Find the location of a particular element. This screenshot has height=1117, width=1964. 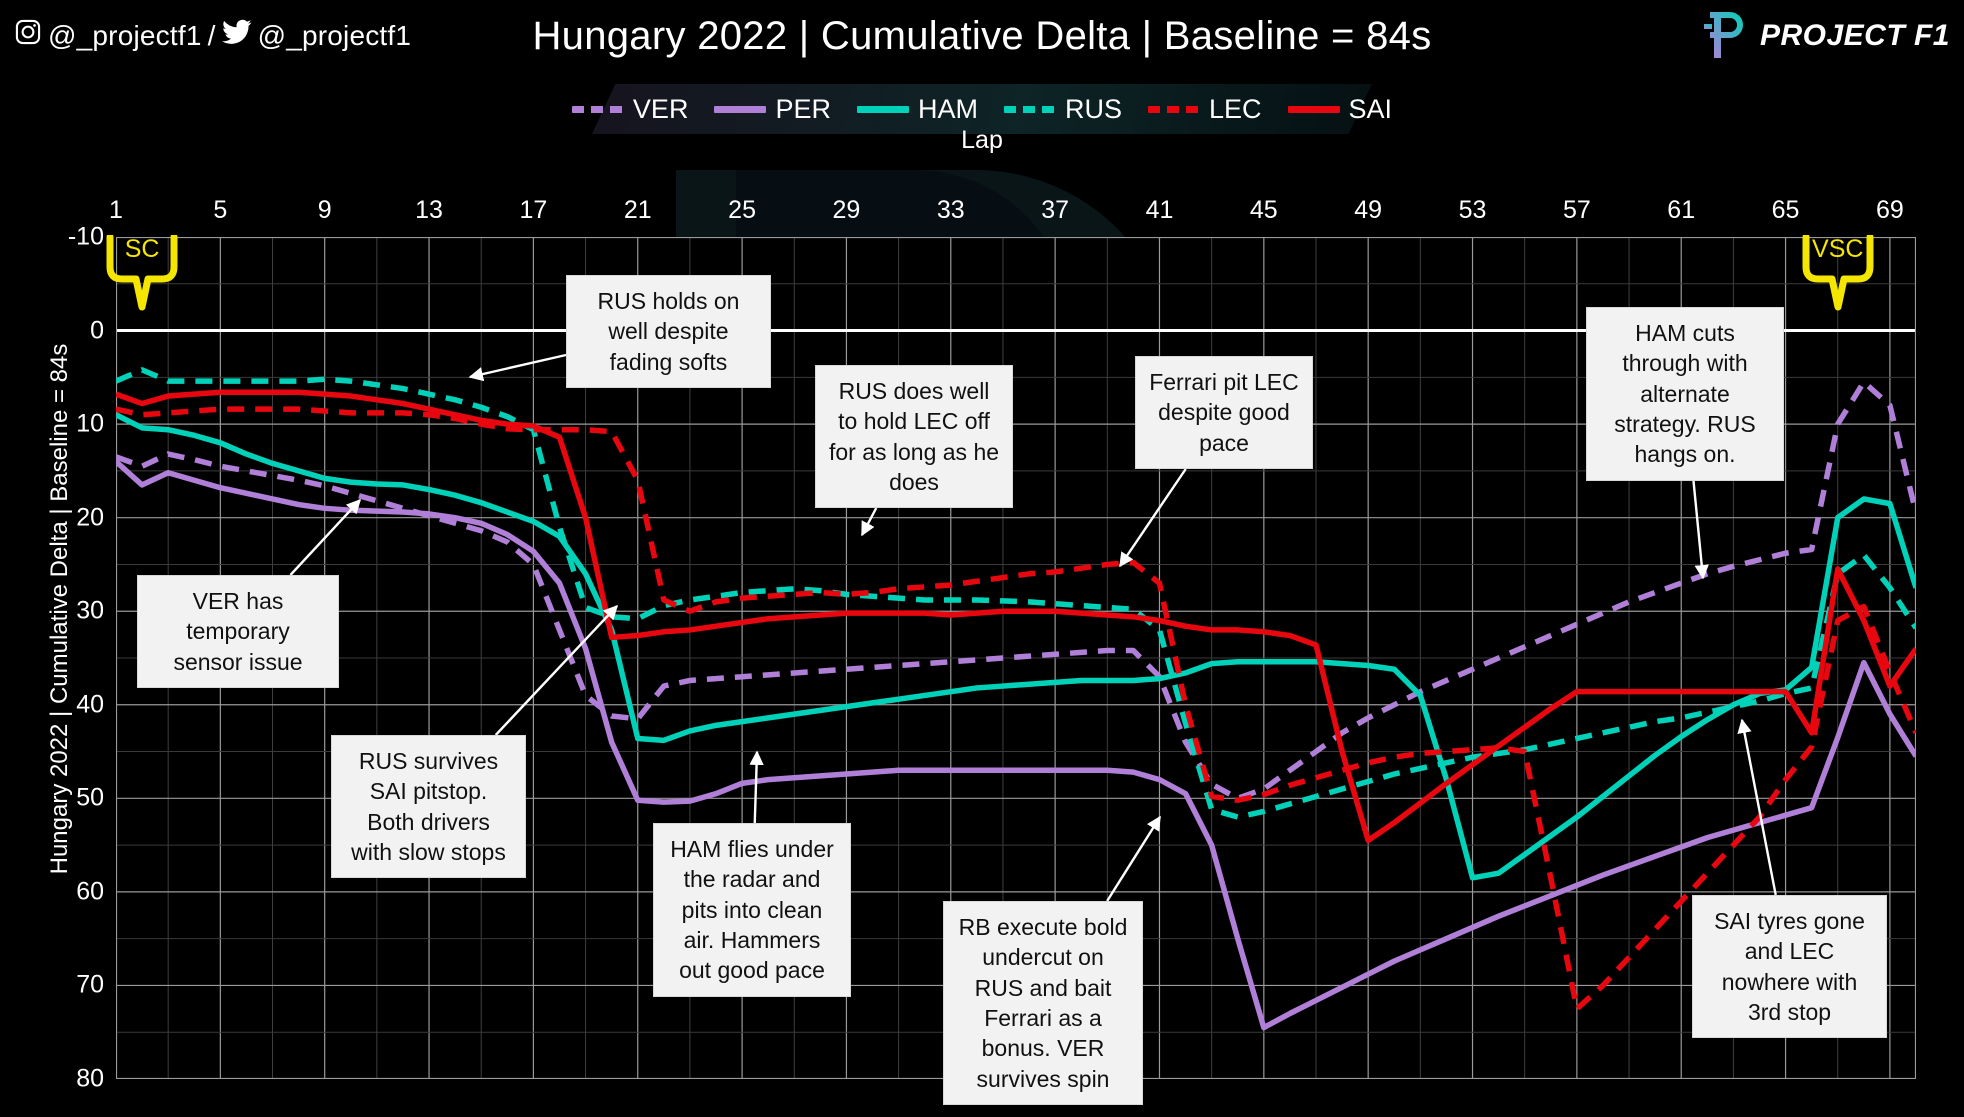

x-tick-49: 49 is located at coordinates (1368, 210).